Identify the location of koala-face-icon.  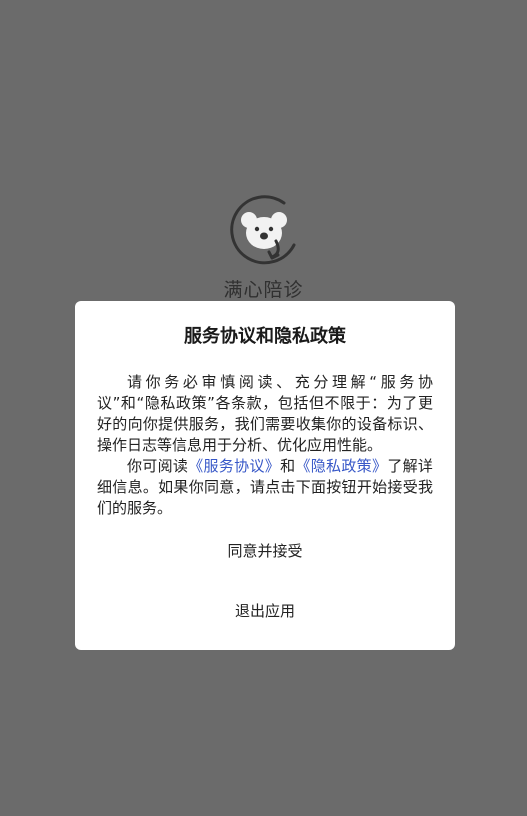
(263, 230).